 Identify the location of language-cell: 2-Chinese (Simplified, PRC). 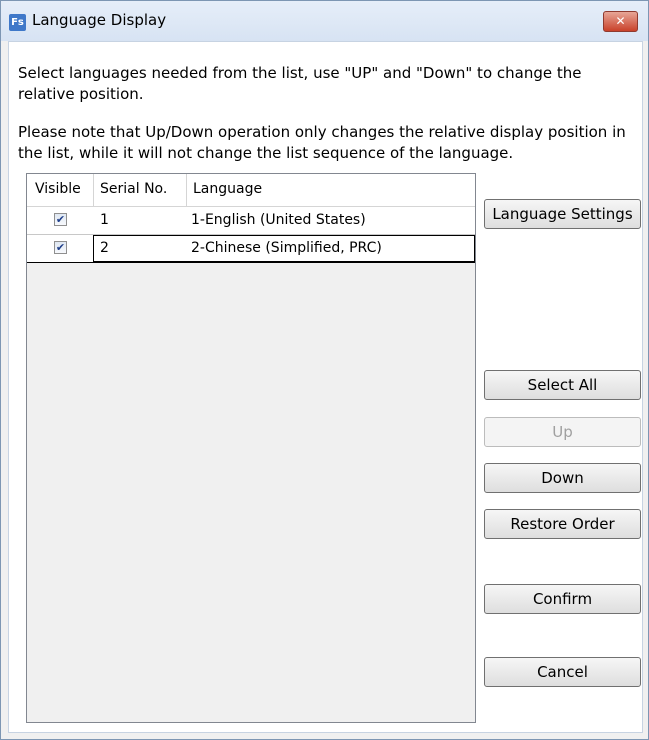
(286, 248).